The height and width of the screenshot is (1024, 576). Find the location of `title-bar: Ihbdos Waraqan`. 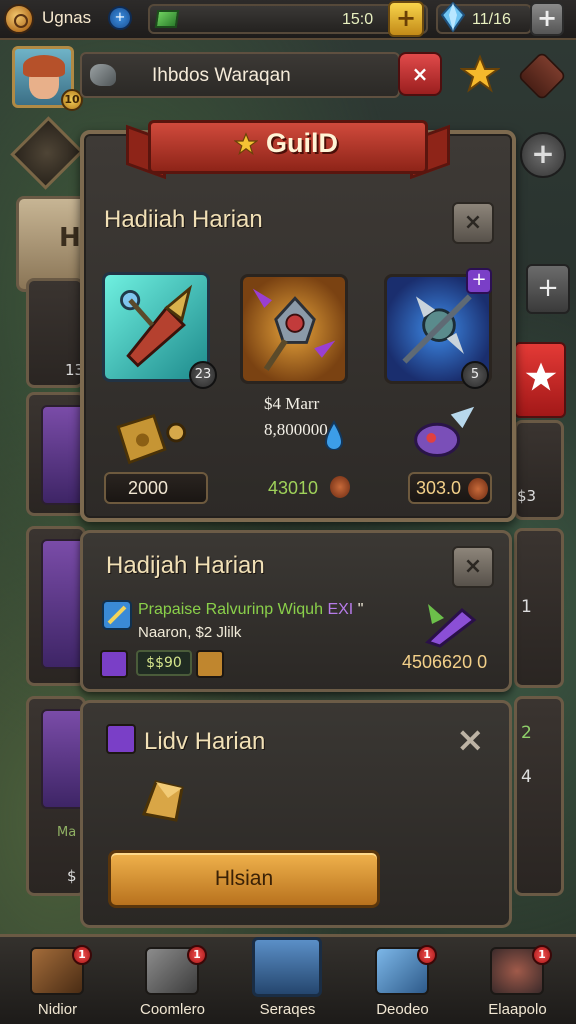

title-bar: Ihbdos Waraqan is located at coordinates (240, 75).